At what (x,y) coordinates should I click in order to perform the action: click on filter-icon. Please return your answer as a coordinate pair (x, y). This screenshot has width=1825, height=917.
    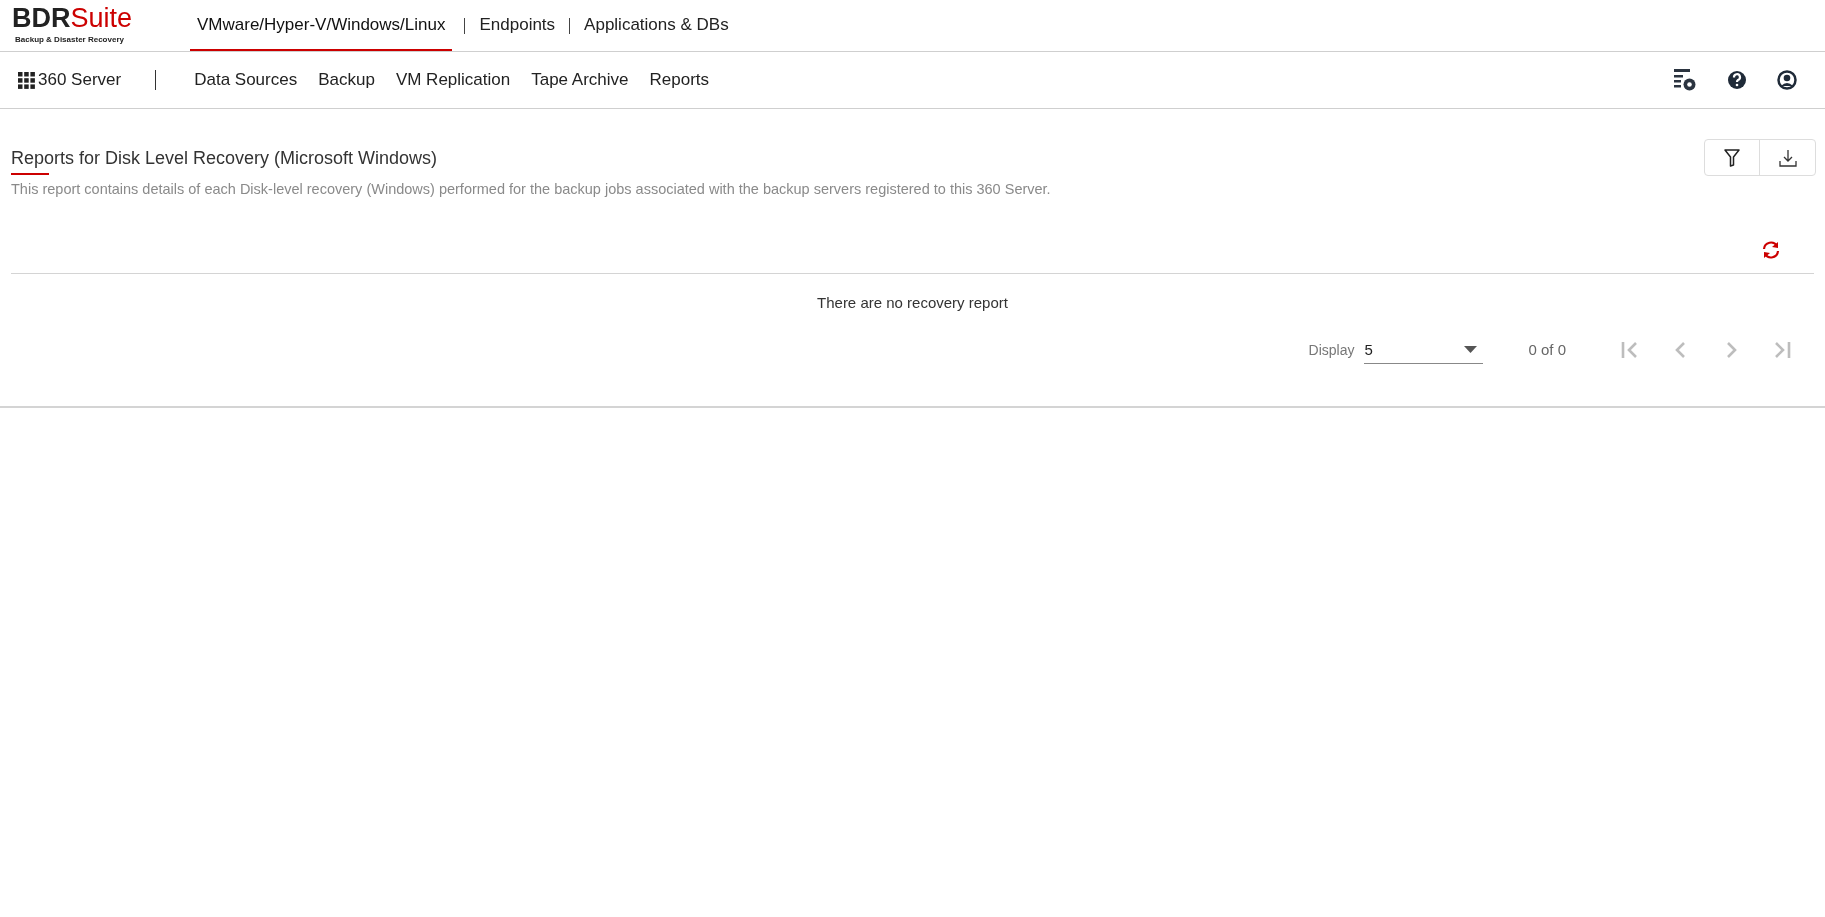
    Looking at the image, I should click on (1732, 157).